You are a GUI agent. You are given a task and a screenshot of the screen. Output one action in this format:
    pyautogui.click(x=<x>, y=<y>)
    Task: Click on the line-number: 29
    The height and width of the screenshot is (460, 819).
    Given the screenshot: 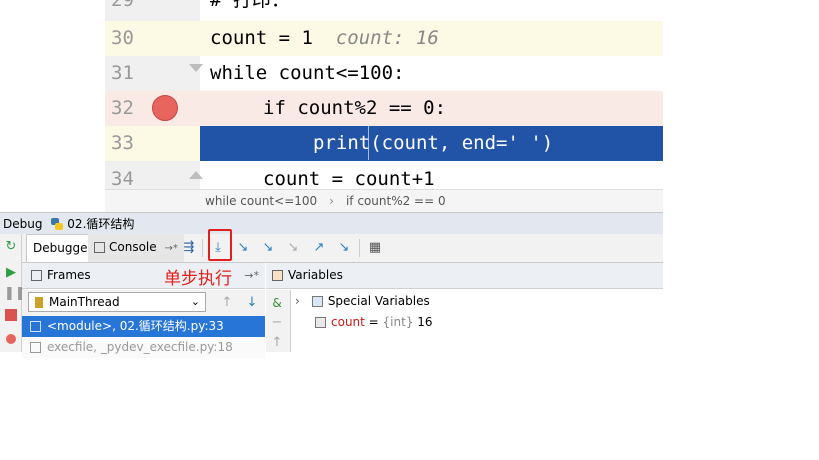 What is the action you would take?
    pyautogui.click(x=122, y=5)
    